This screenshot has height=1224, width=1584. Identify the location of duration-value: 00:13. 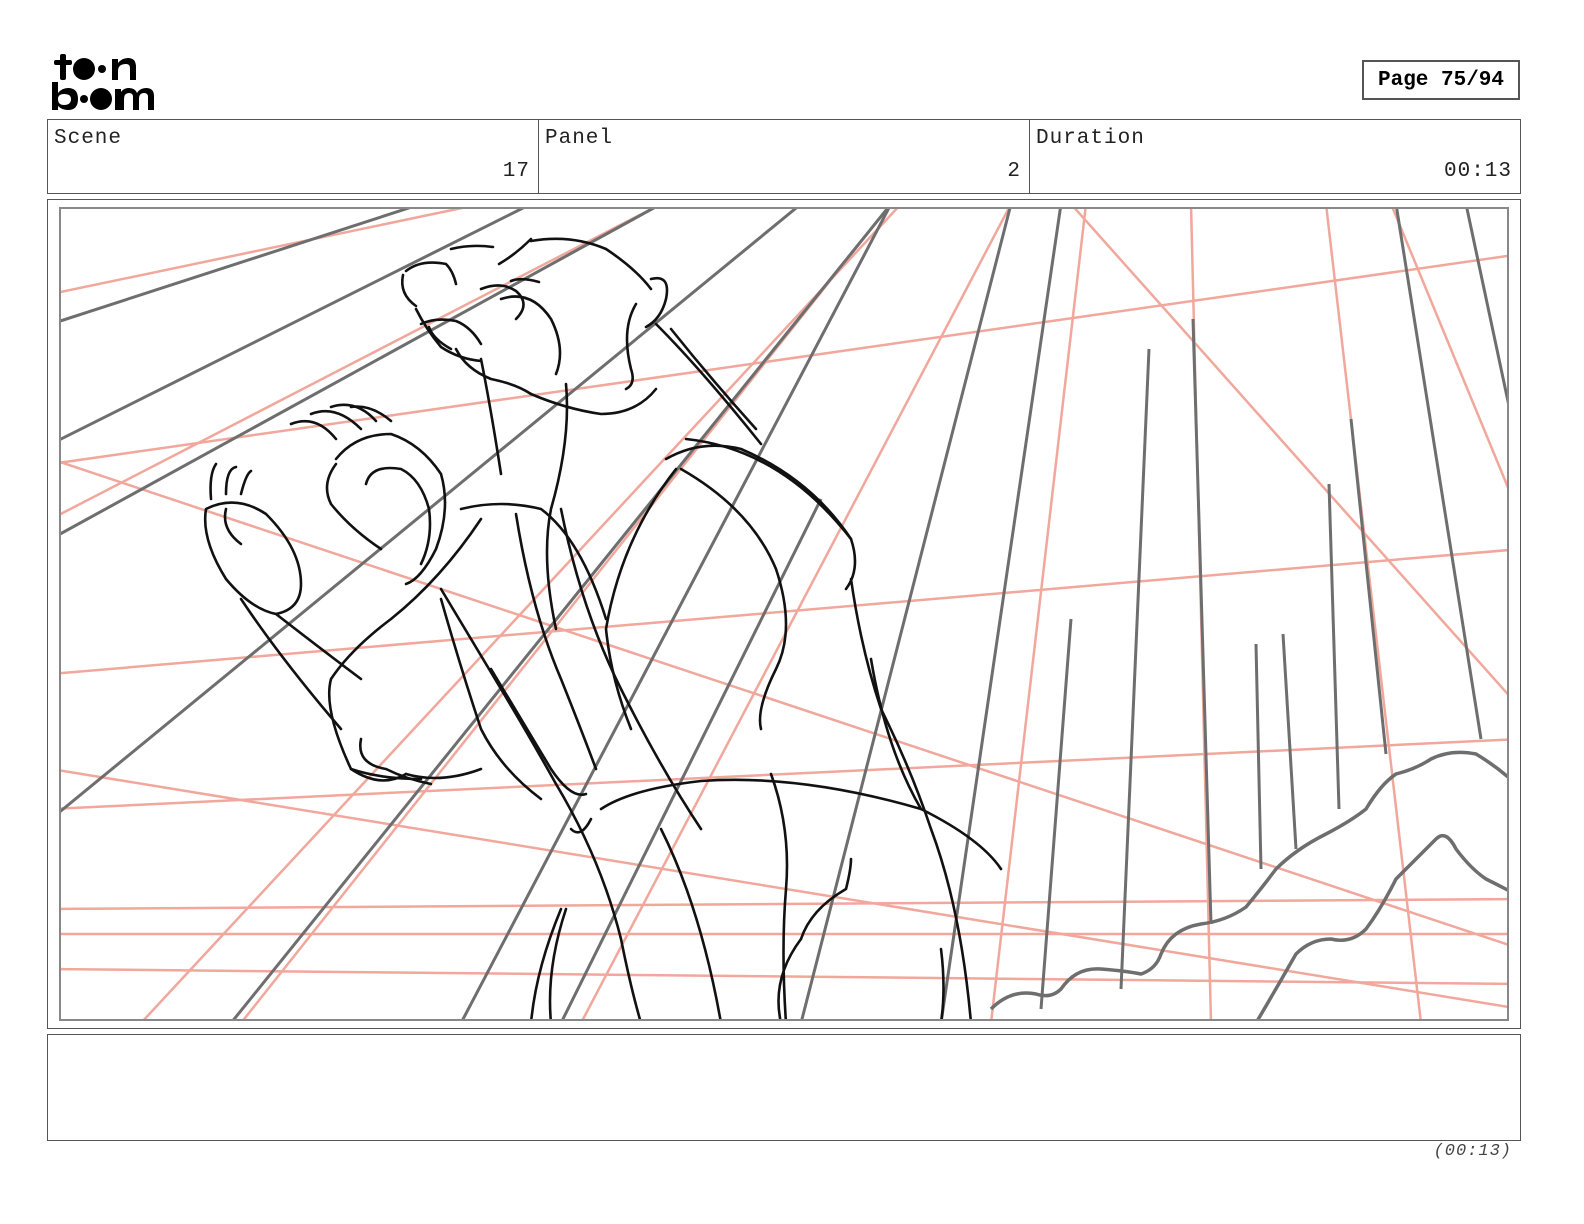
(1477, 171).